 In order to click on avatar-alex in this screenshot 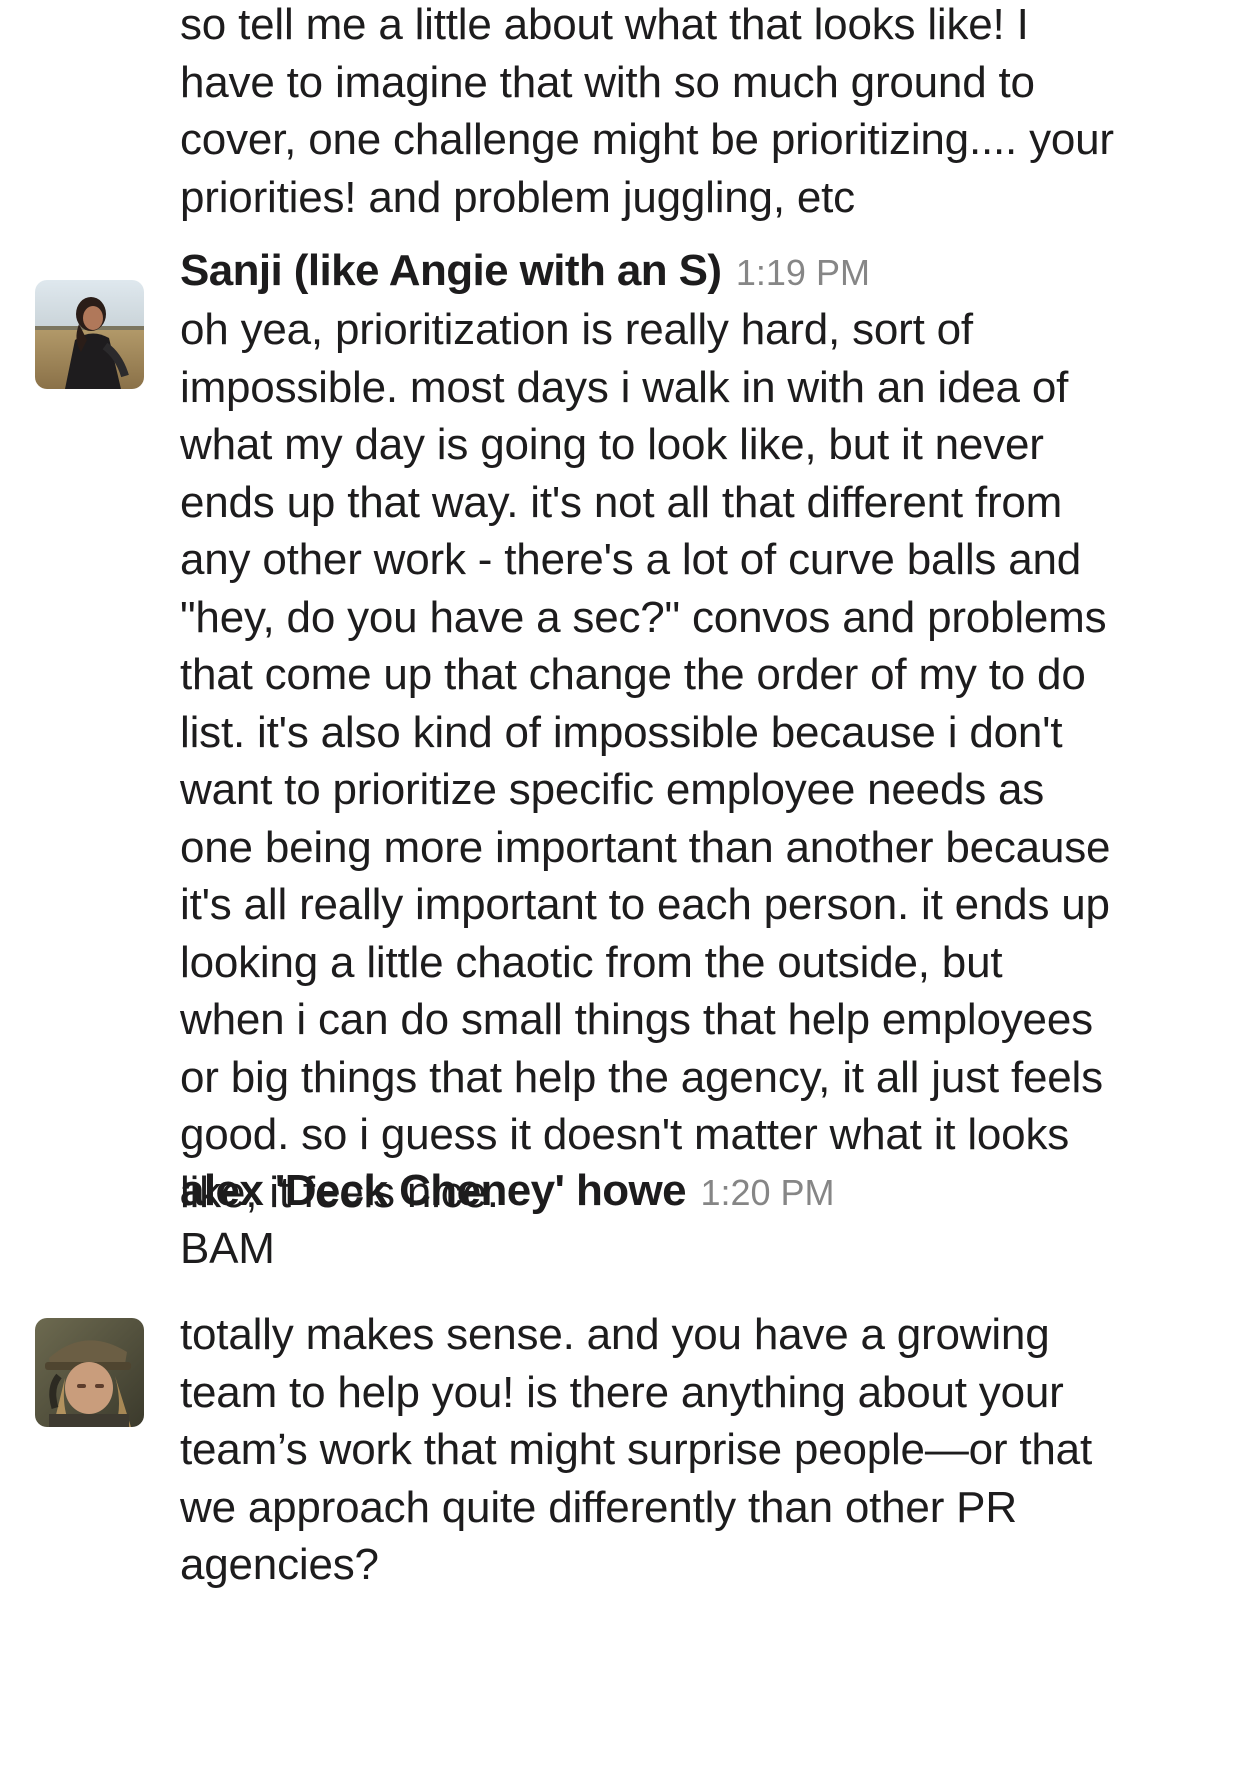, I will do `click(89, 1372)`.